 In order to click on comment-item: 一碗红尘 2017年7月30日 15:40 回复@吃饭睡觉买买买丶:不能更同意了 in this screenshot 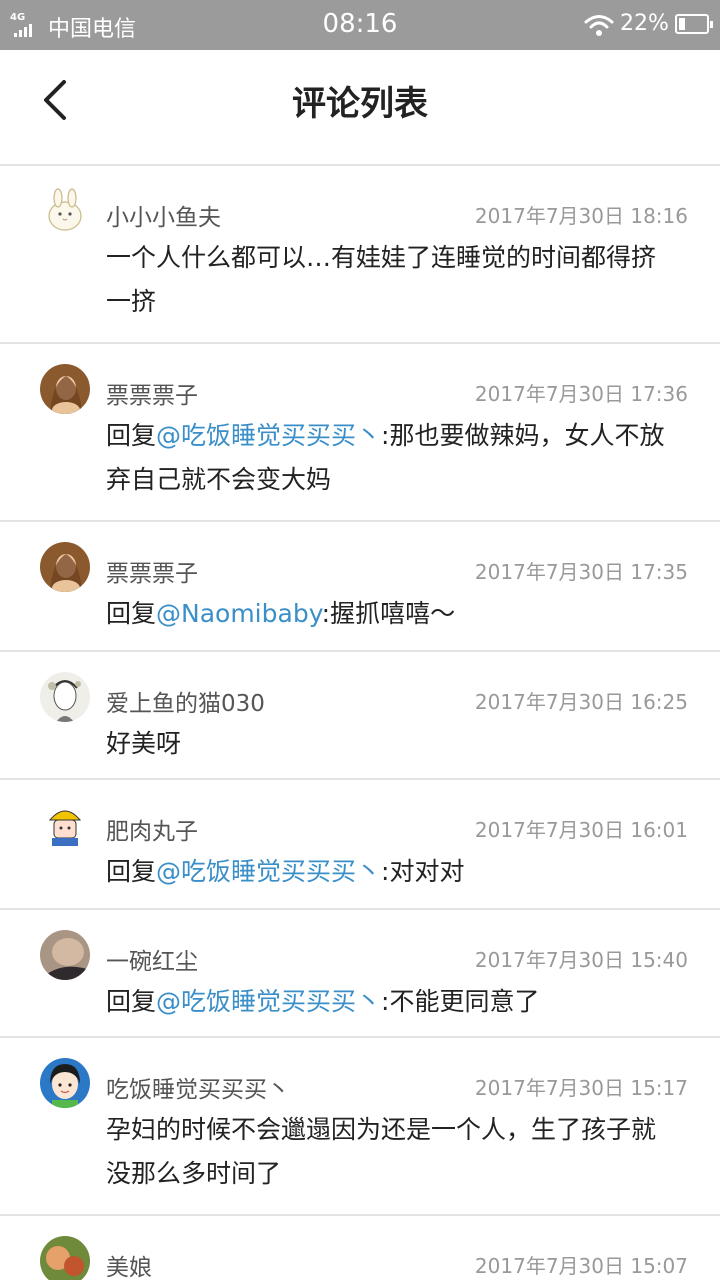, I will do `click(360, 974)`.